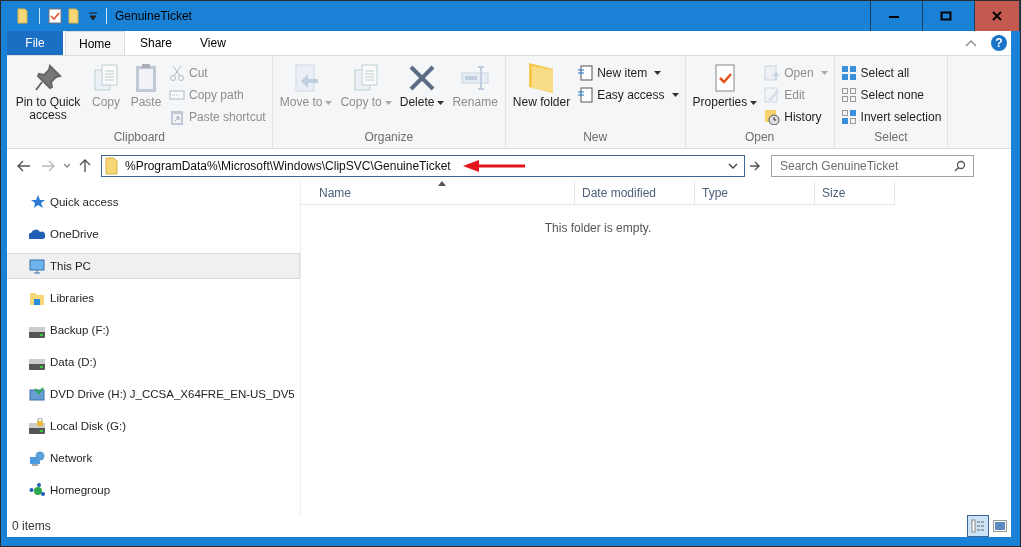  I want to click on clipboard-icon, so click(177, 116).